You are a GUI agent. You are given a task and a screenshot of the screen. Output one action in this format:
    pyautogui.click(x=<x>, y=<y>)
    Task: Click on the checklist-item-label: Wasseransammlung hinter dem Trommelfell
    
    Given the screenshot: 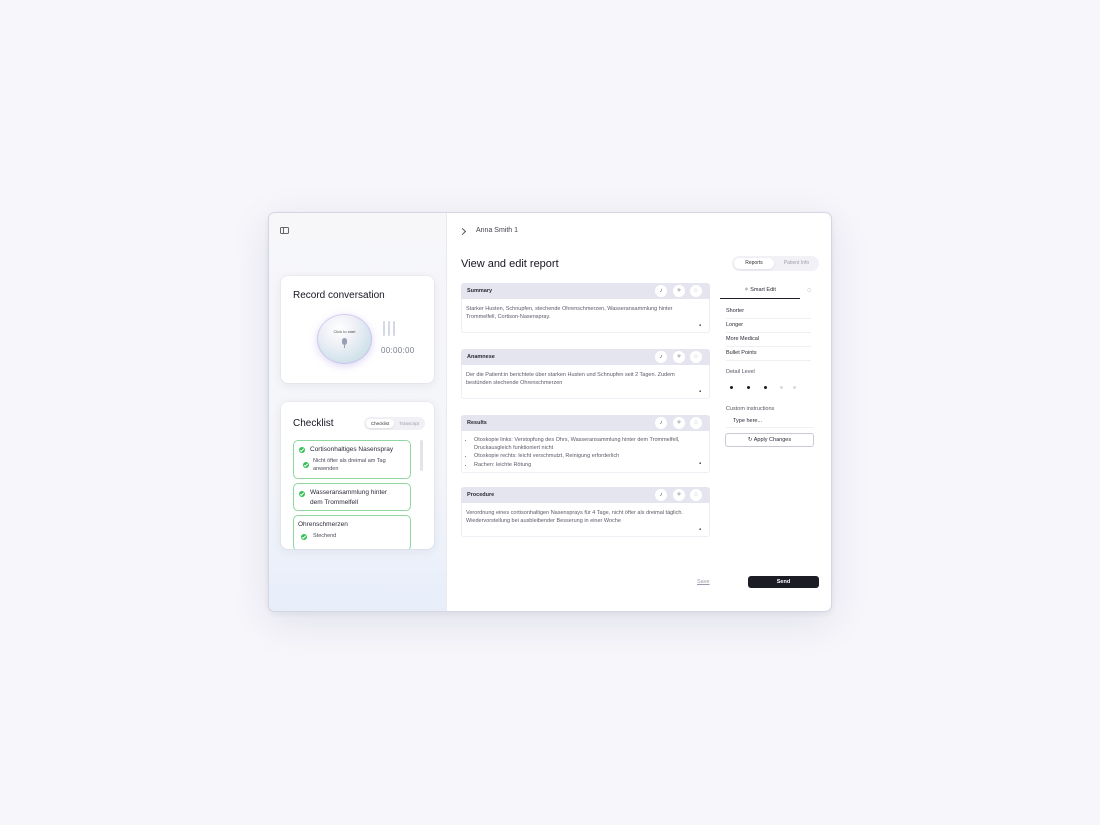 What is the action you would take?
    pyautogui.click(x=349, y=497)
    